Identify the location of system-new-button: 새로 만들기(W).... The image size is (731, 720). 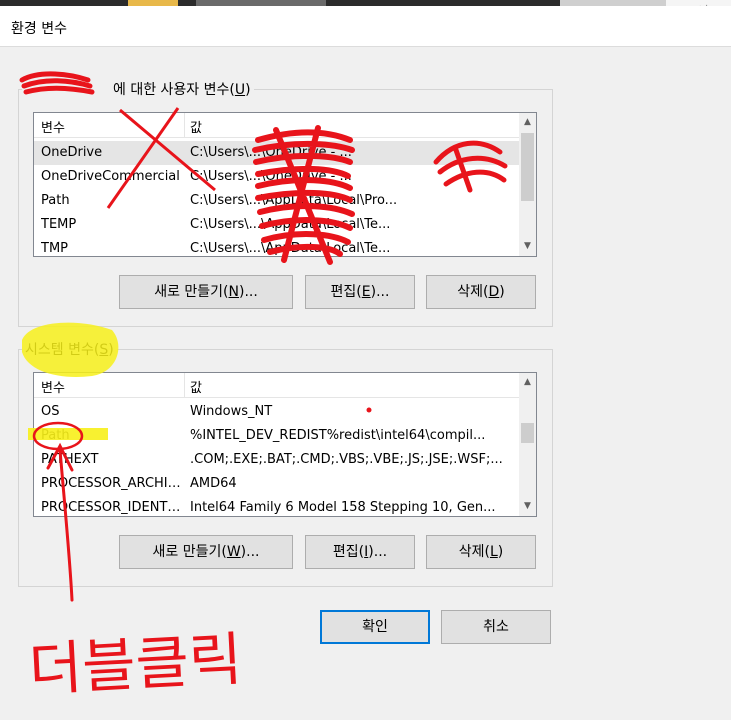
(206, 552).